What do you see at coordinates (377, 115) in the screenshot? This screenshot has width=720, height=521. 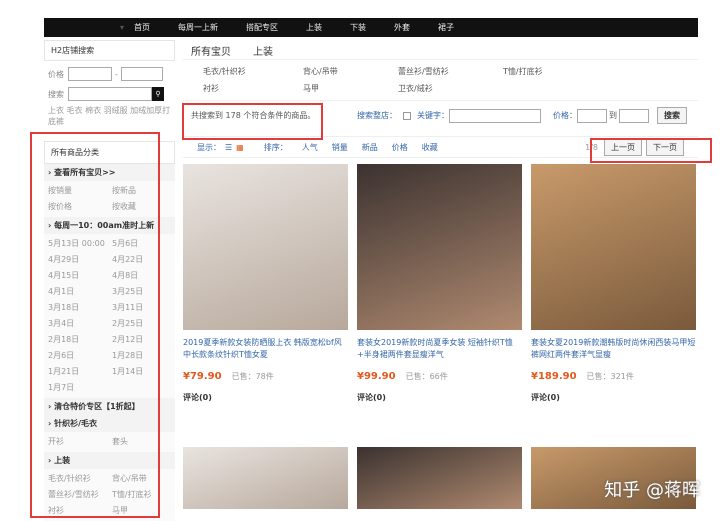 I see `search-store-label: 搜索整店：` at bounding box center [377, 115].